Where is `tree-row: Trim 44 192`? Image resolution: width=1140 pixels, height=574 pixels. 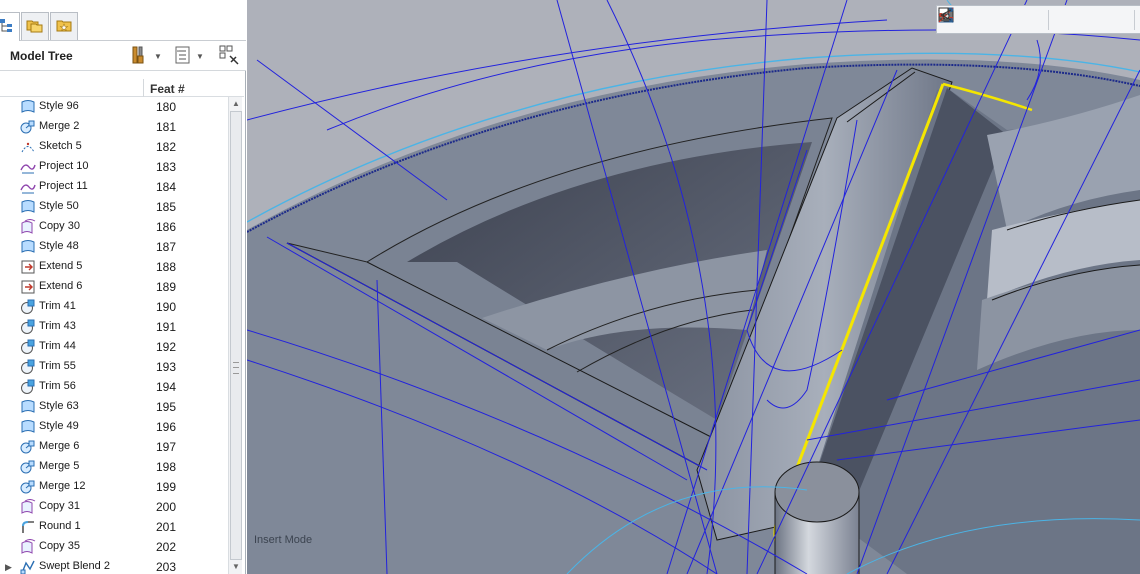 tree-row: Trim 44 192 is located at coordinates (114, 347).